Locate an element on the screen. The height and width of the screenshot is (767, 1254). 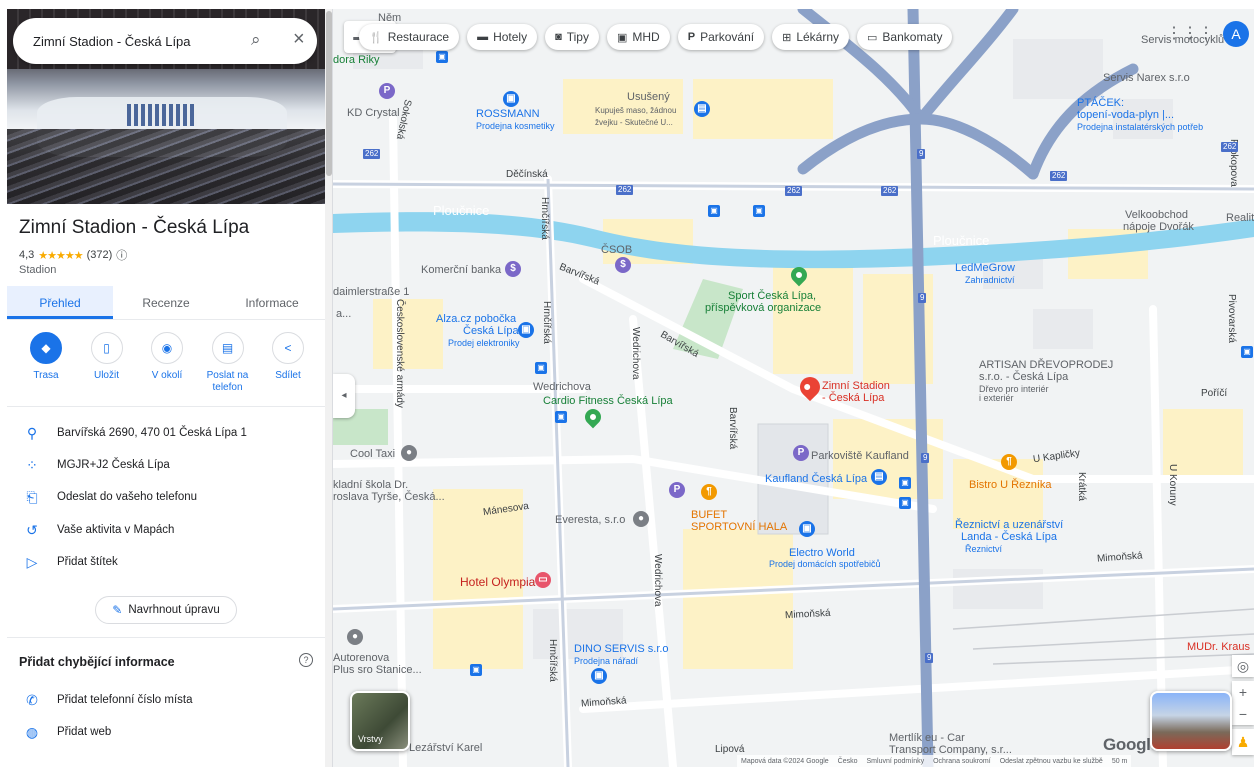
footer-copyright: Mapová data ©2024 Google is located at coordinates (785, 761).